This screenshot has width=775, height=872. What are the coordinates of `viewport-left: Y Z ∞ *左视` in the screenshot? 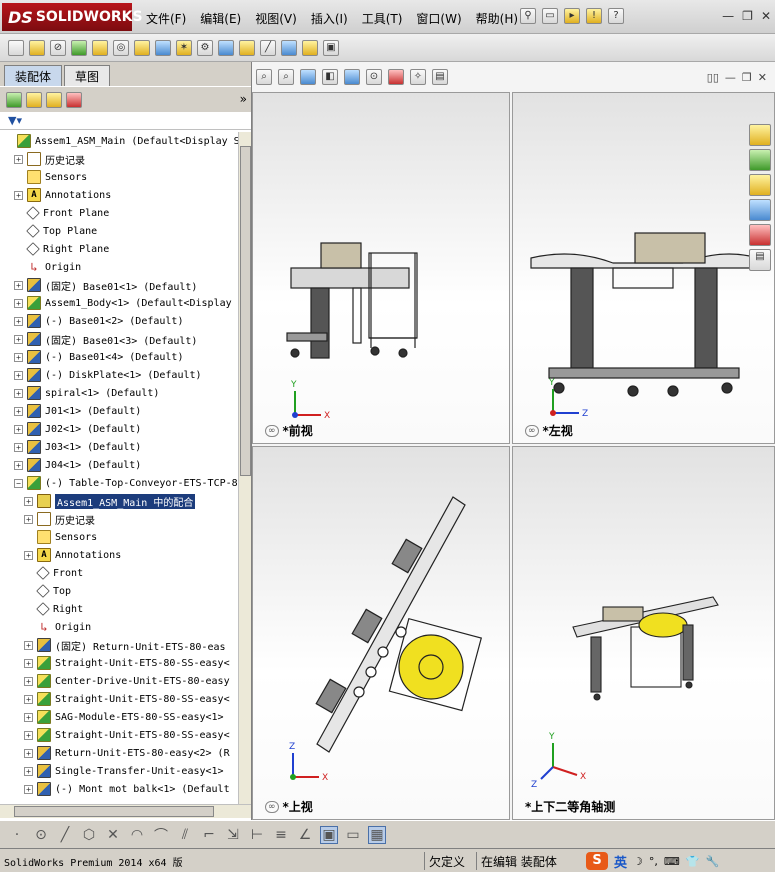 It's located at (643, 268).